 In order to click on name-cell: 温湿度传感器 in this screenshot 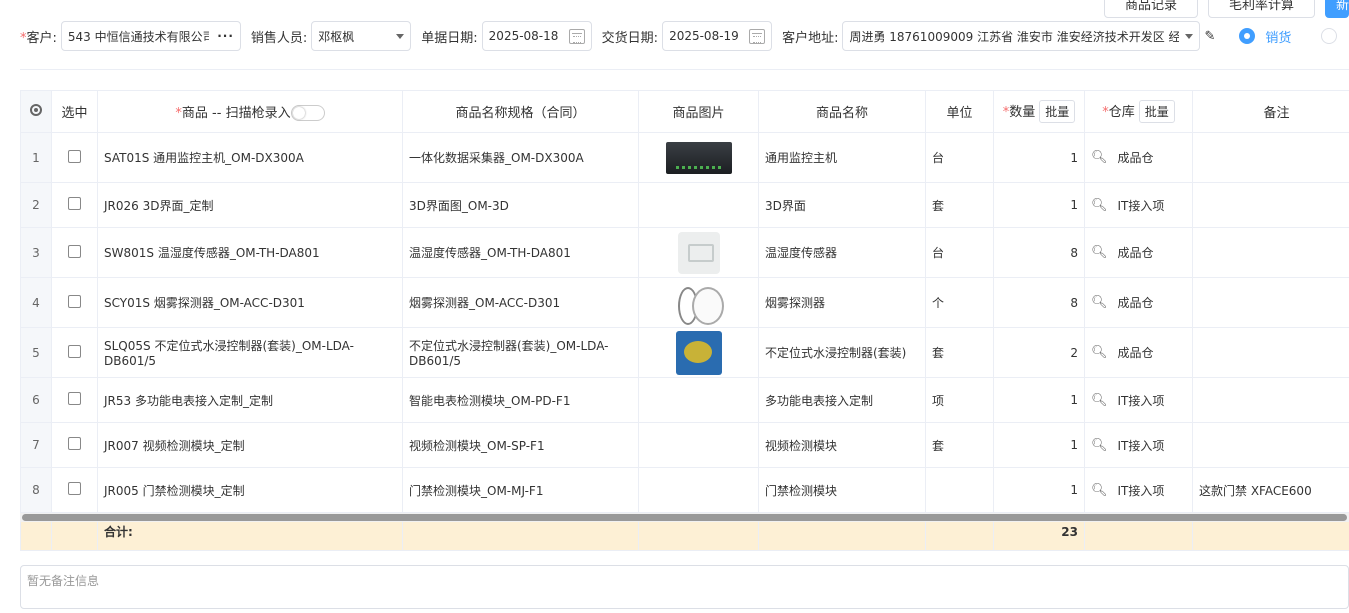, I will do `click(842, 252)`.